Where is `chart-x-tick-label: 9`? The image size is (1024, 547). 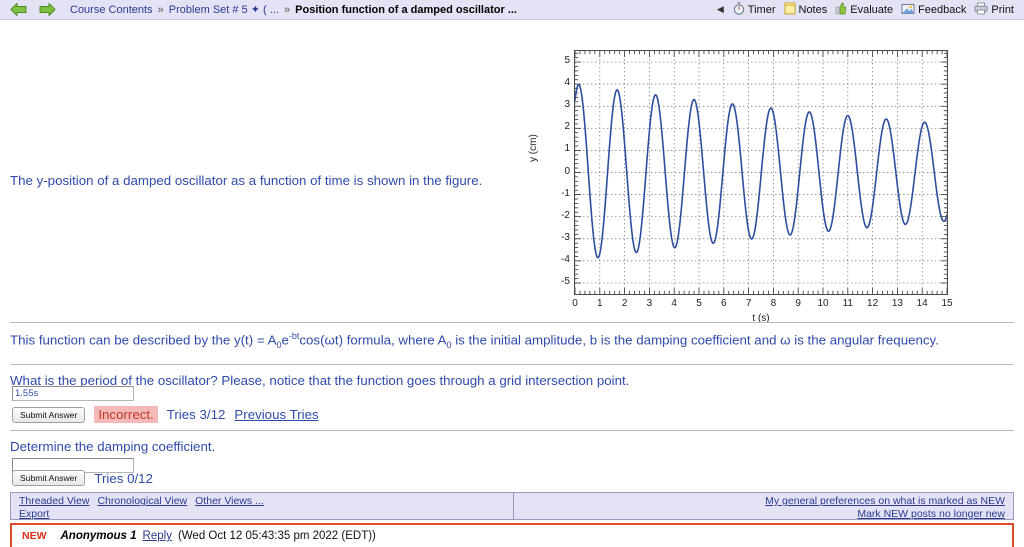 chart-x-tick-label: 9 is located at coordinates (798, 303).